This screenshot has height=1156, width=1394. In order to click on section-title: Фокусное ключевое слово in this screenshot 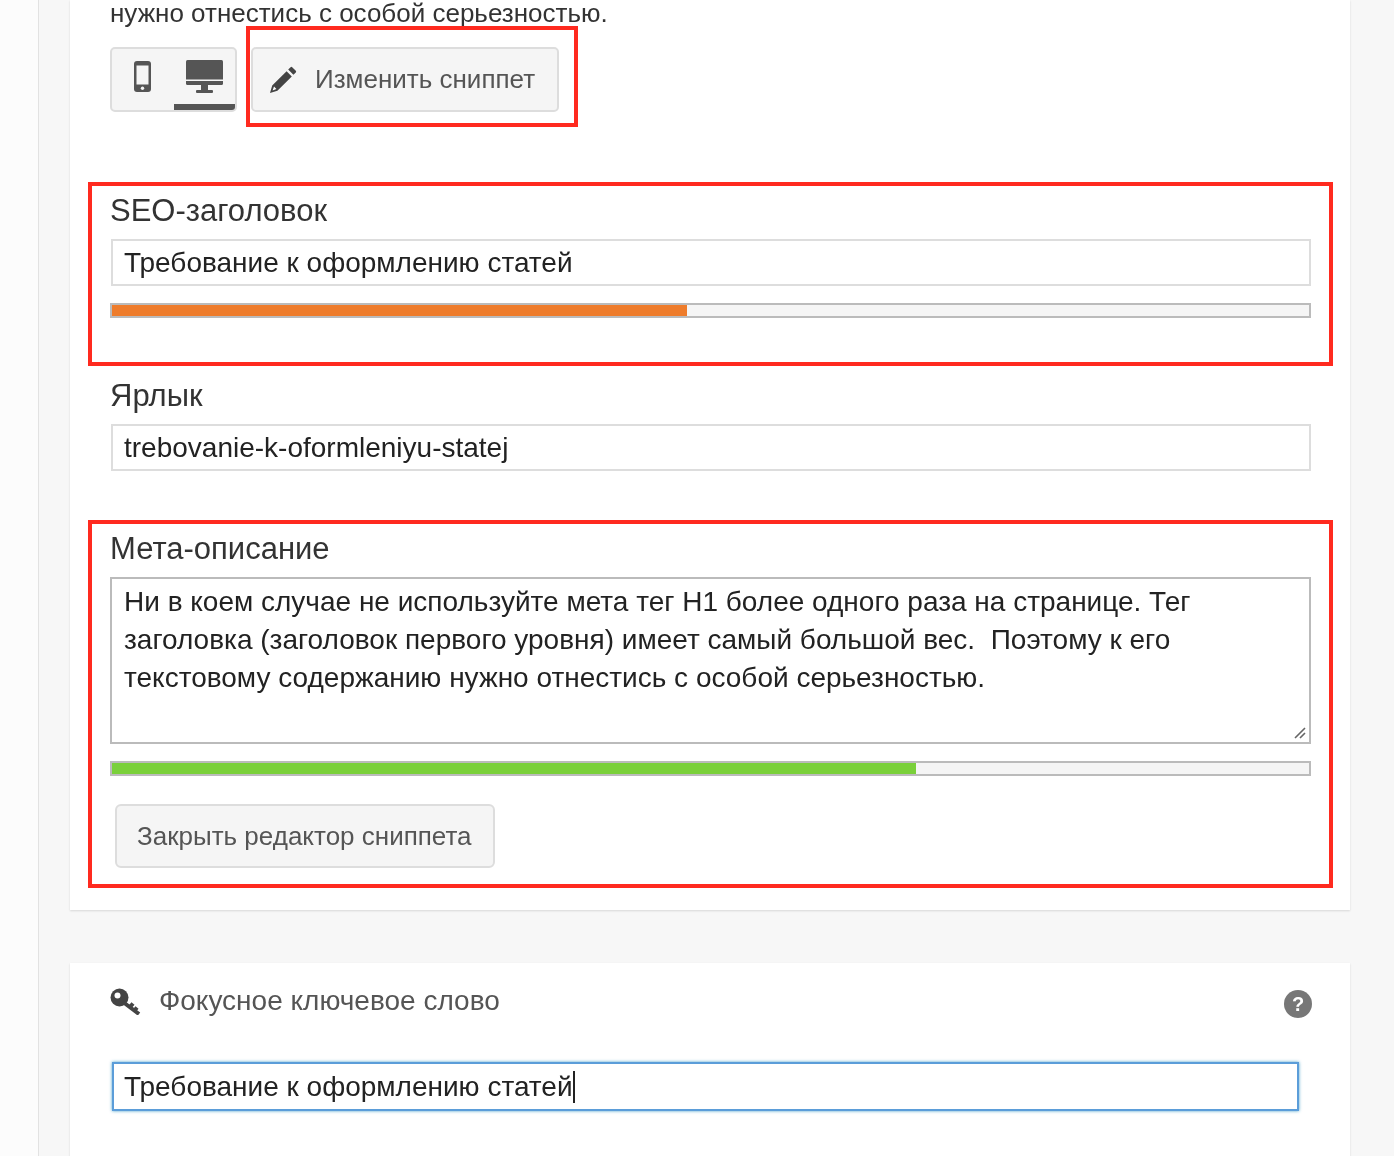, I will do `click(329, 1001)`.